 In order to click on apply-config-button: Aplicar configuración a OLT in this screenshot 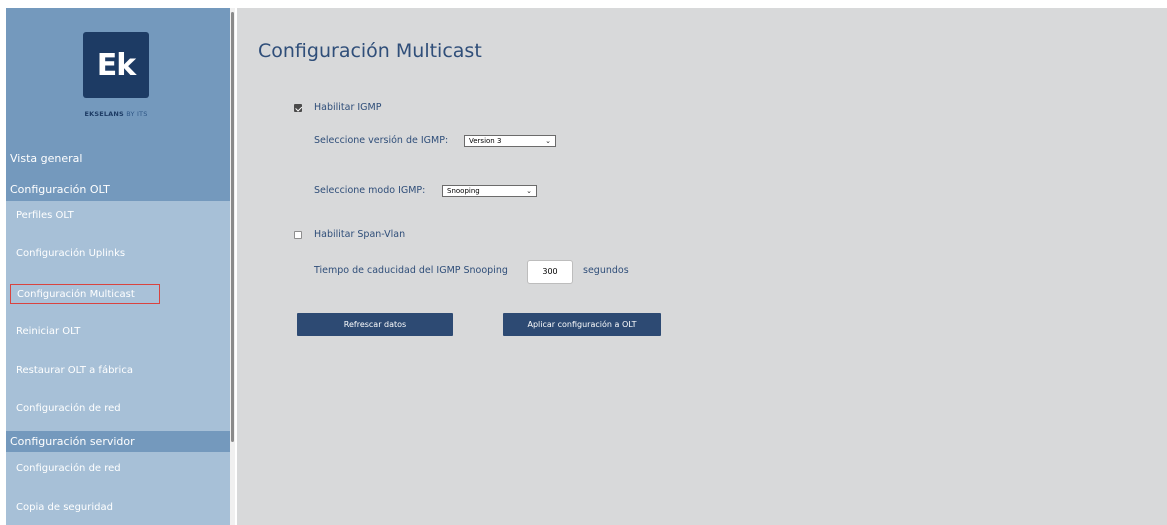, I will do `click(582, 324)`.